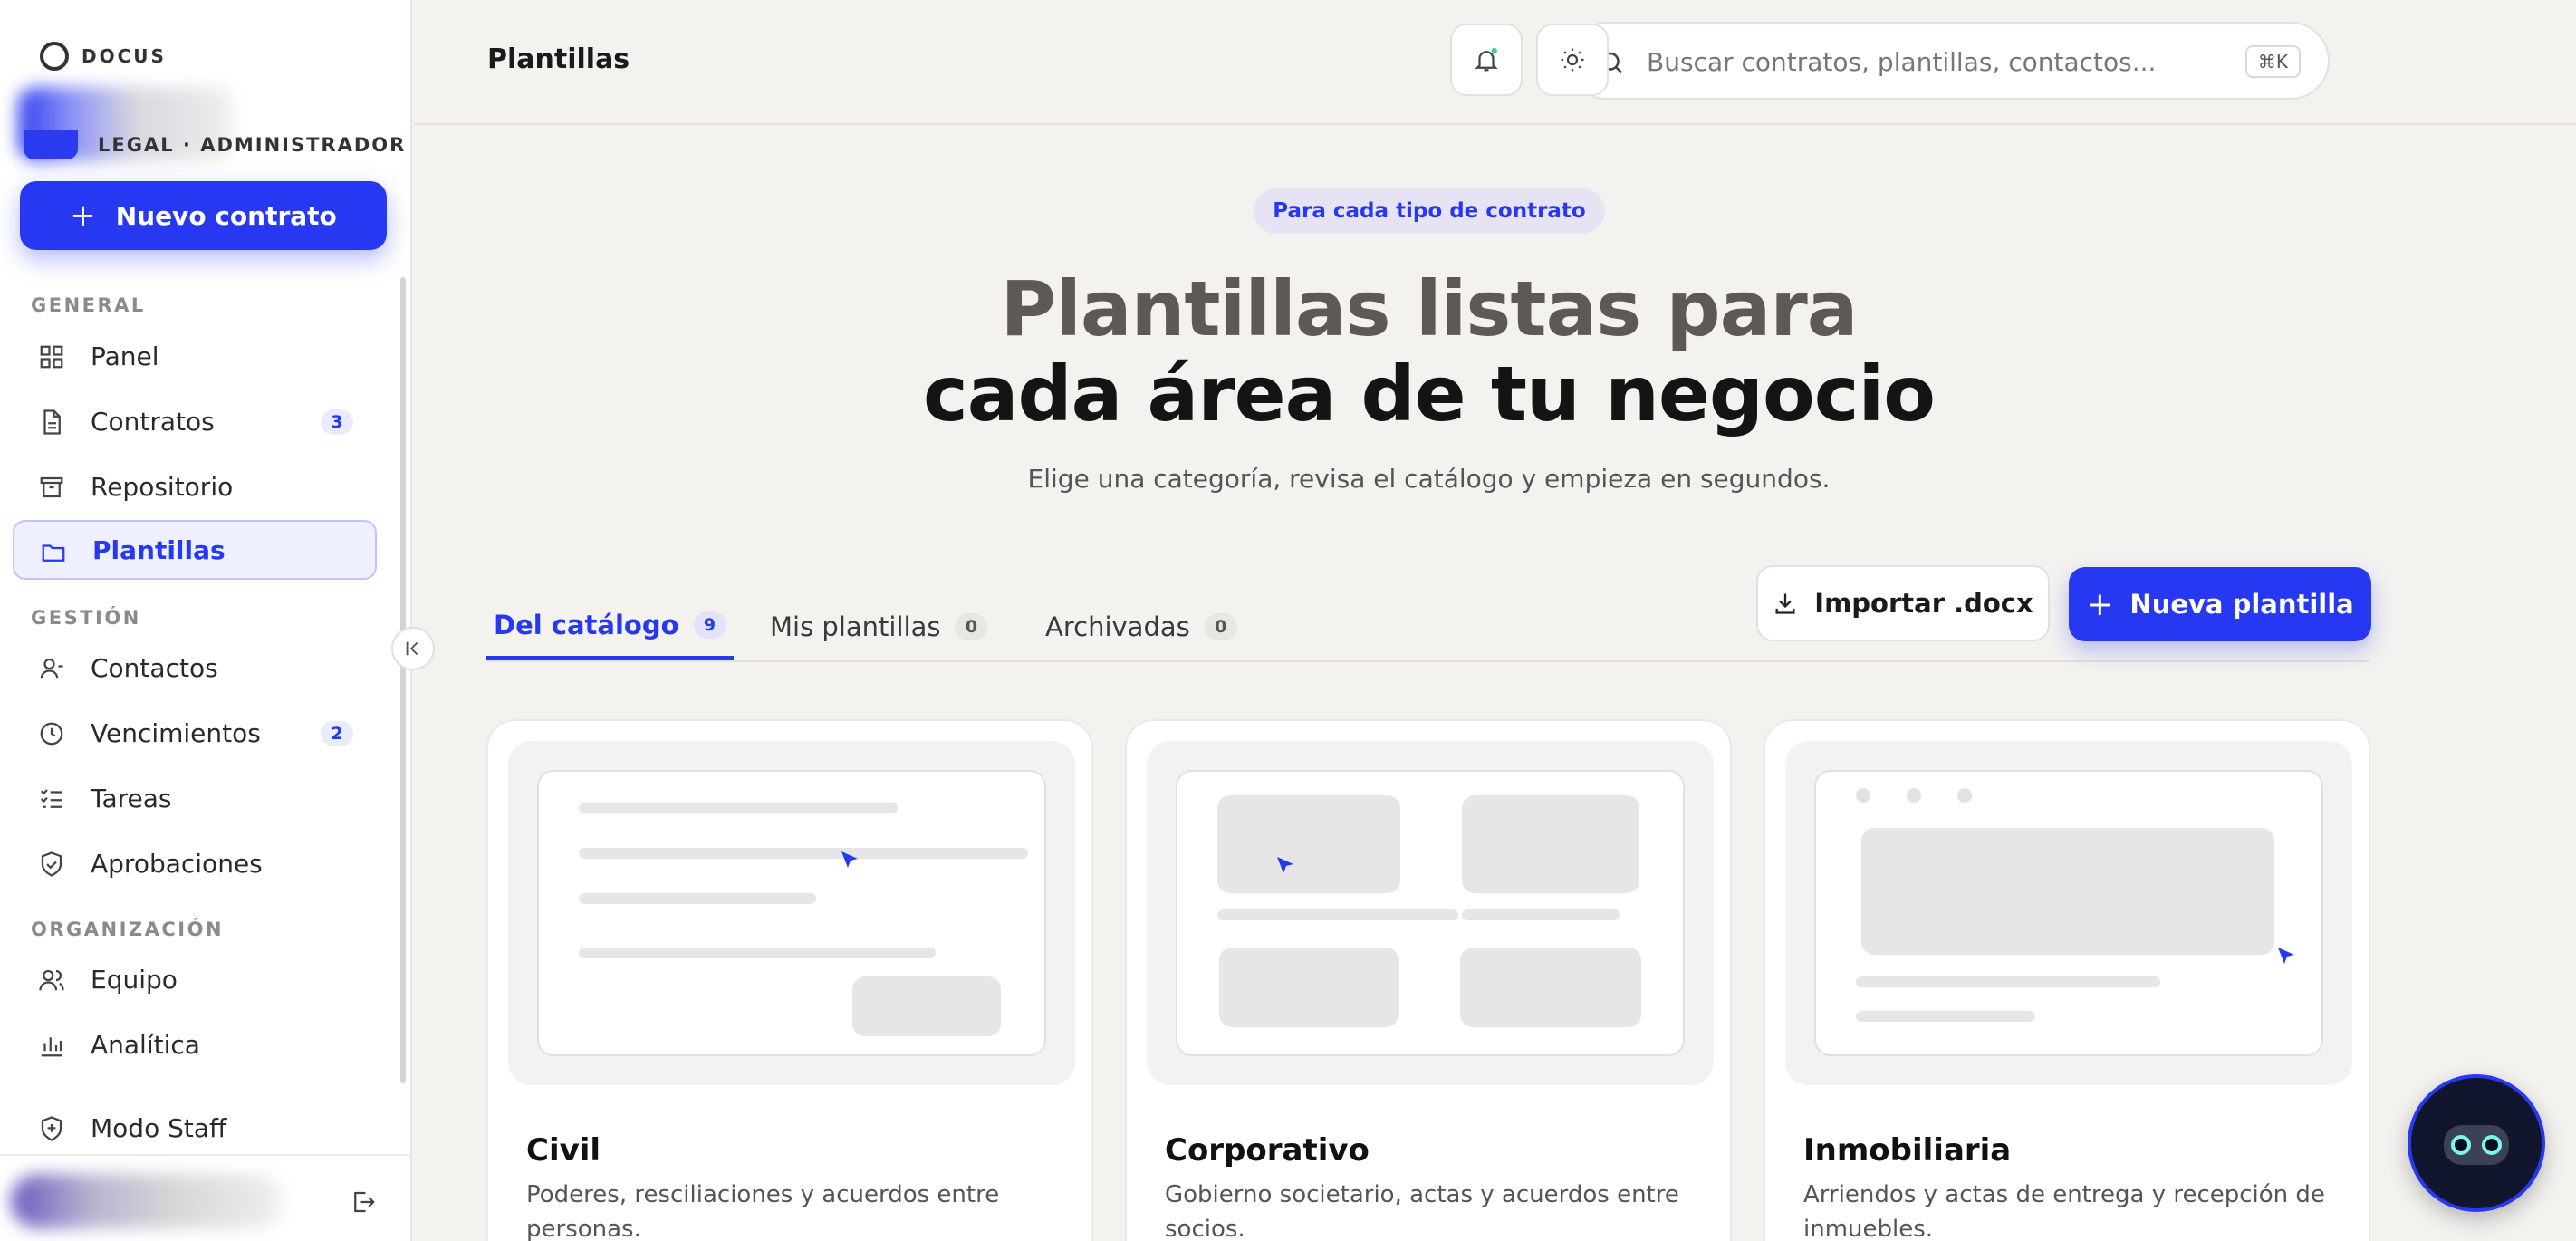 Image resolution: width=2576 pixels, height=1241 pixels. I want to click on collapse-sidebar-button, so click(413, 648).